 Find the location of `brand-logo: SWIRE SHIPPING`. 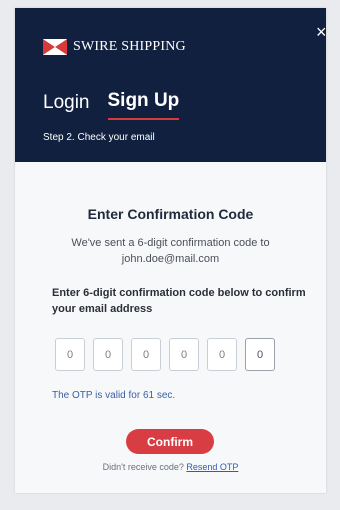

brand-logo: SWIRE SHIPPING is located at coordinates (114, 47).